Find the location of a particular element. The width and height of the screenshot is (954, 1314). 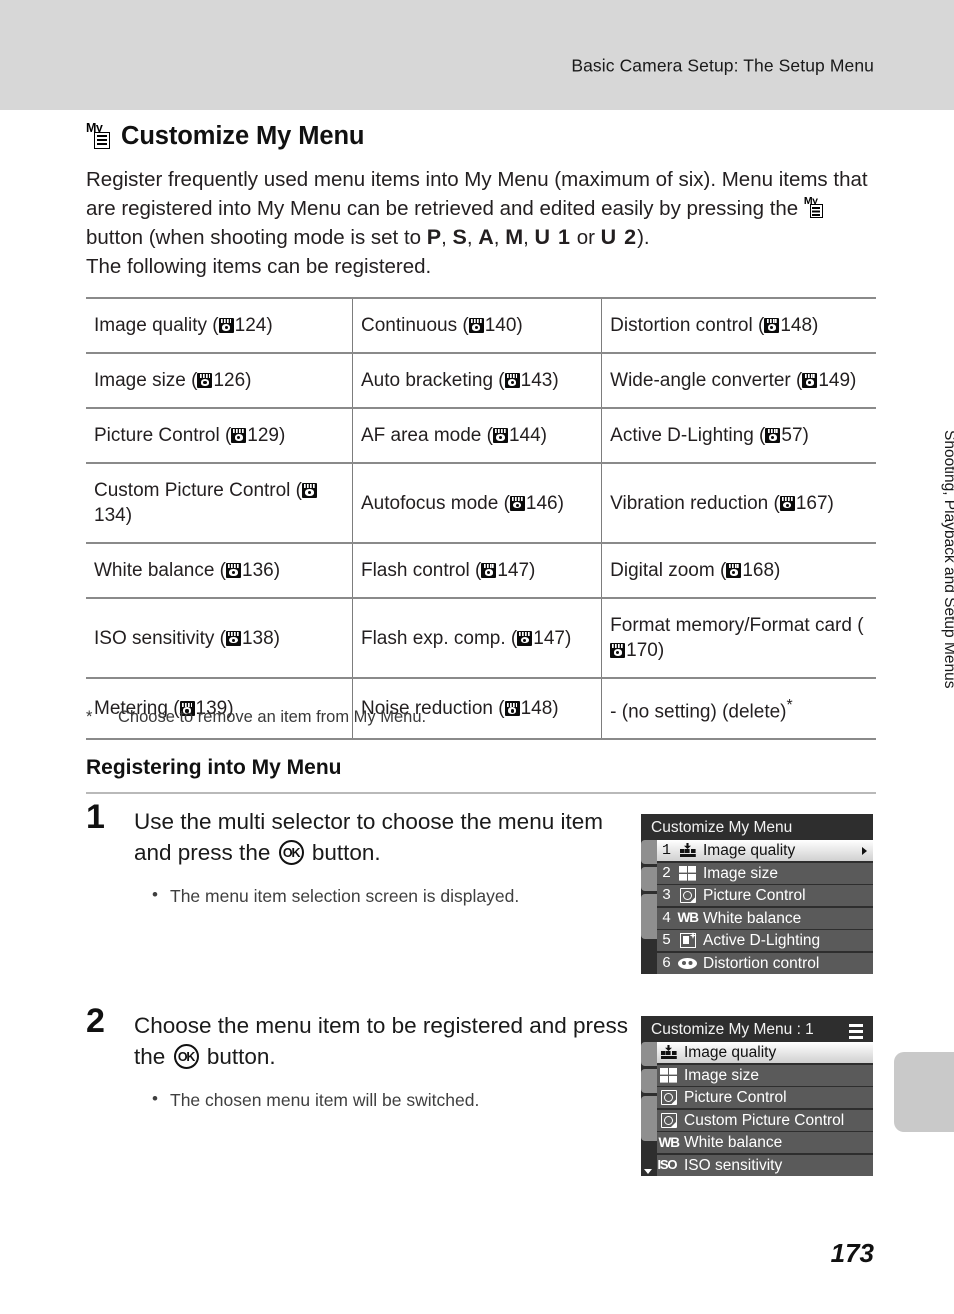

side-tab-label: Shooting, Playback and Setup Menus is located at coordinates (947, 559).